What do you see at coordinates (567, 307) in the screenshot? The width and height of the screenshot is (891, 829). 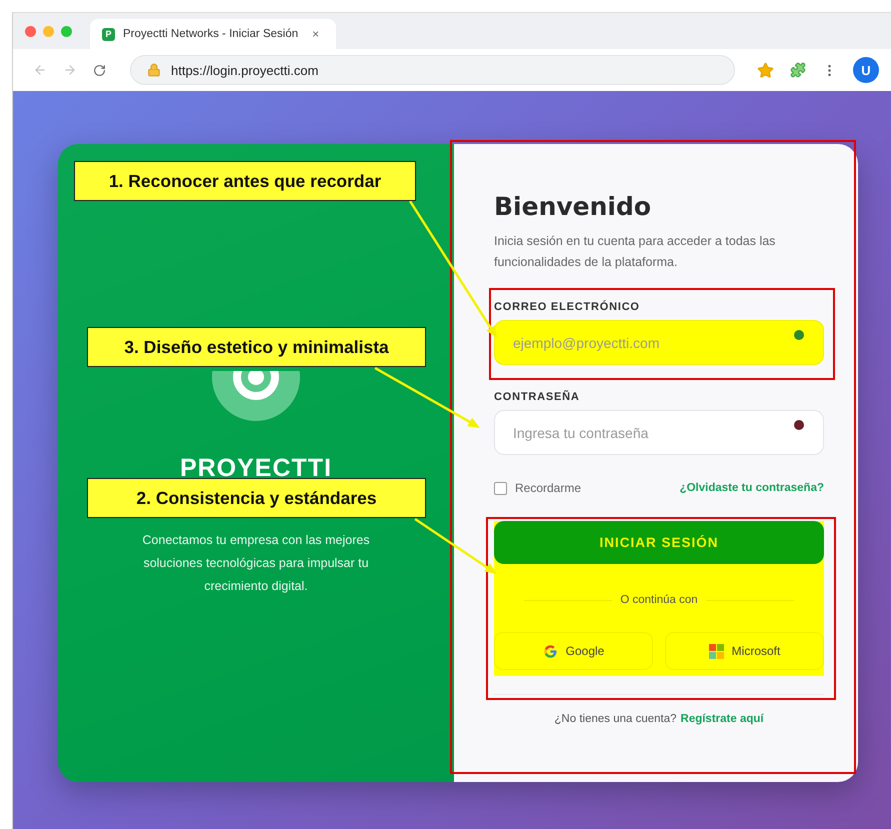 I see `field-label: CORREO ELECTRÓNICO` at bounding box center [567, 307].